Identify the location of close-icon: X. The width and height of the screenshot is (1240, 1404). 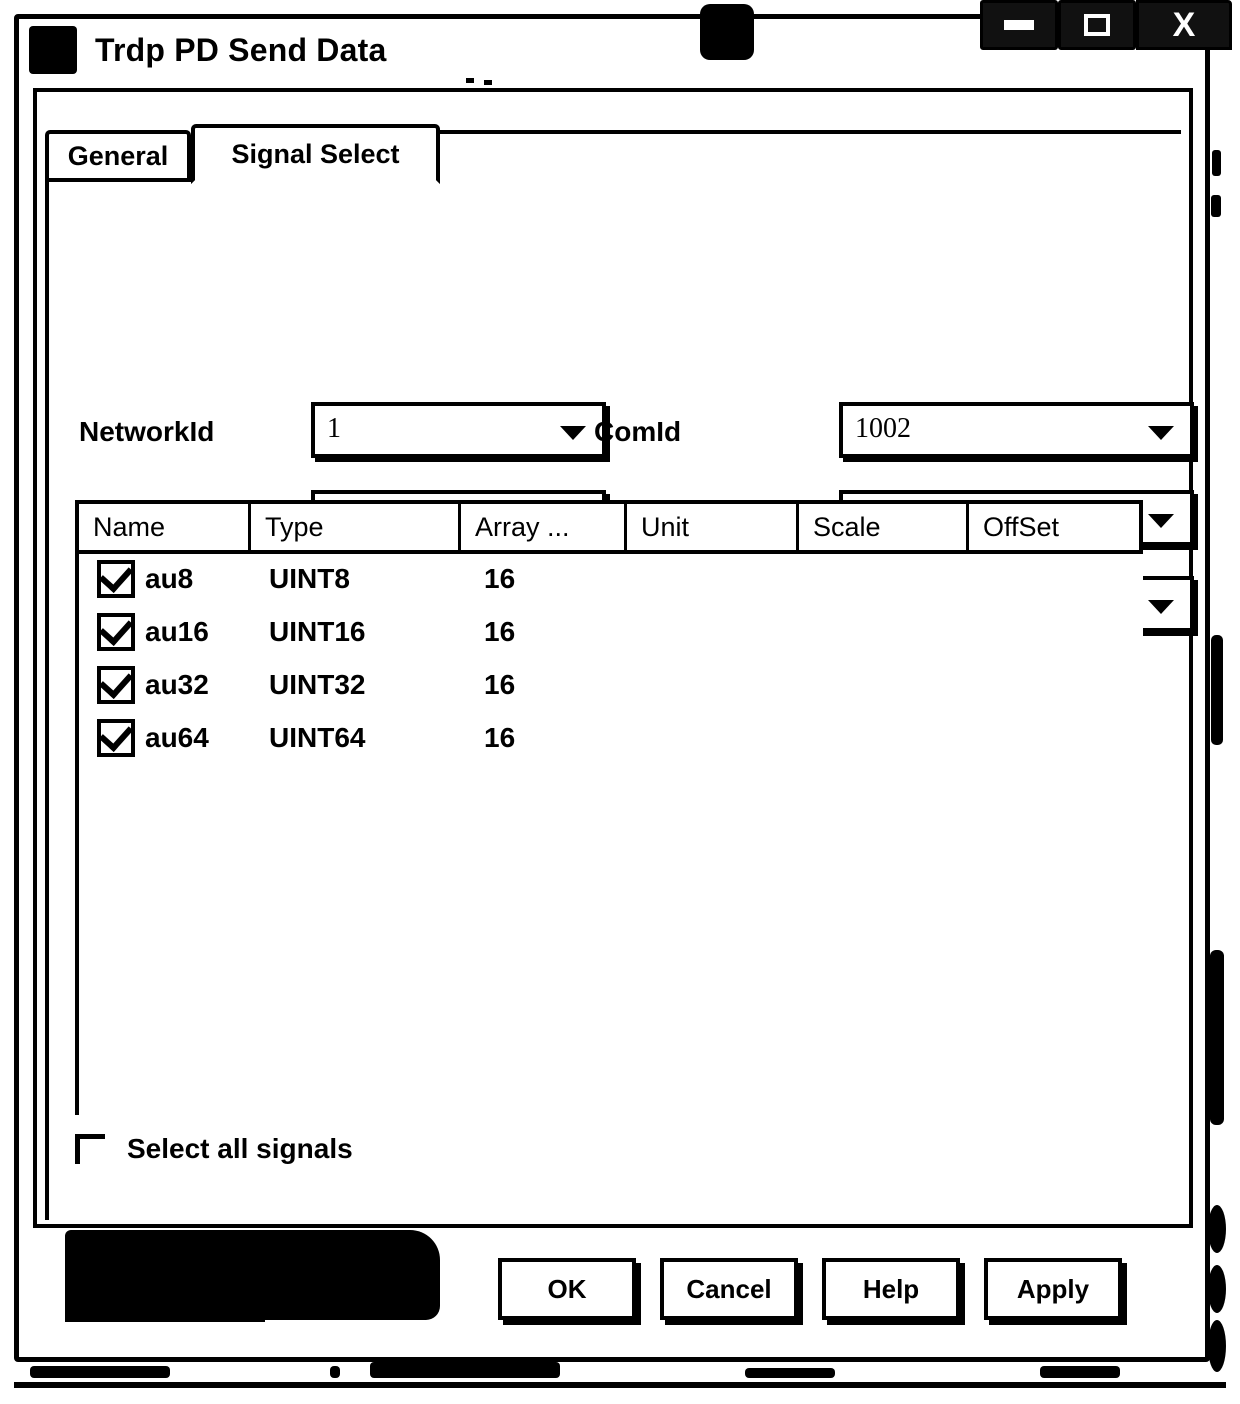
(1184, 25).